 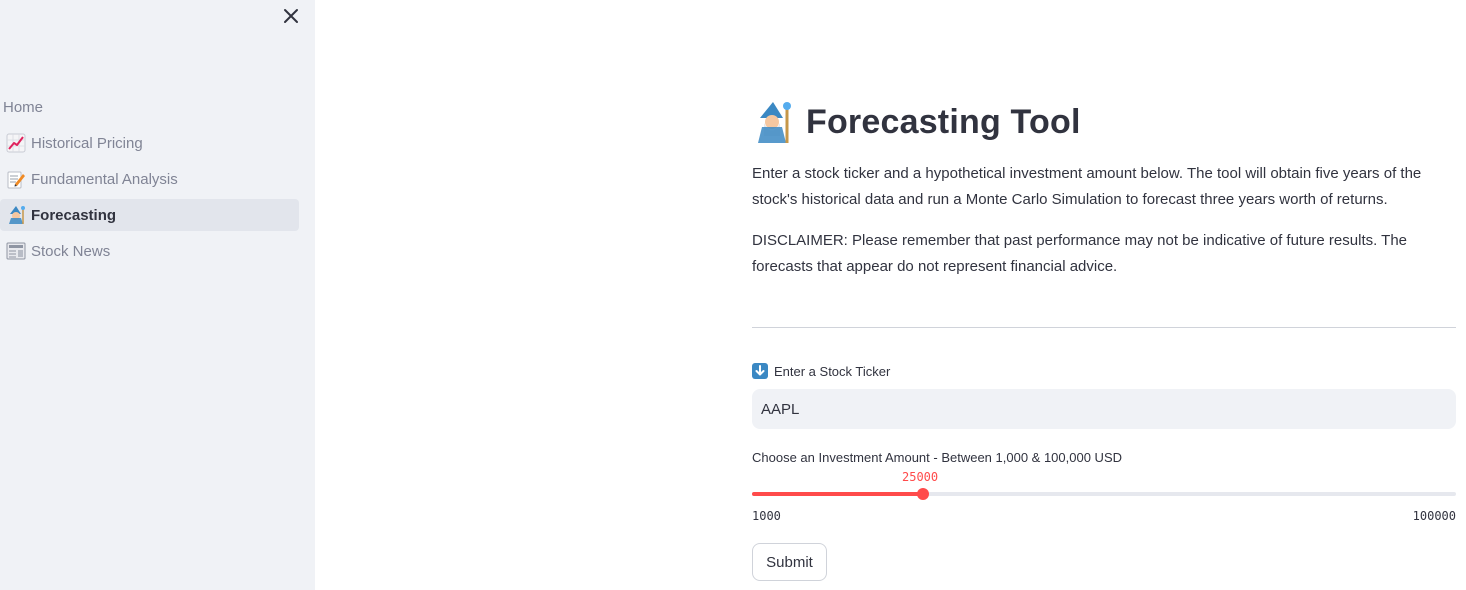 I want to click on slider-min-label: 1000, so click(x=766, y=516).